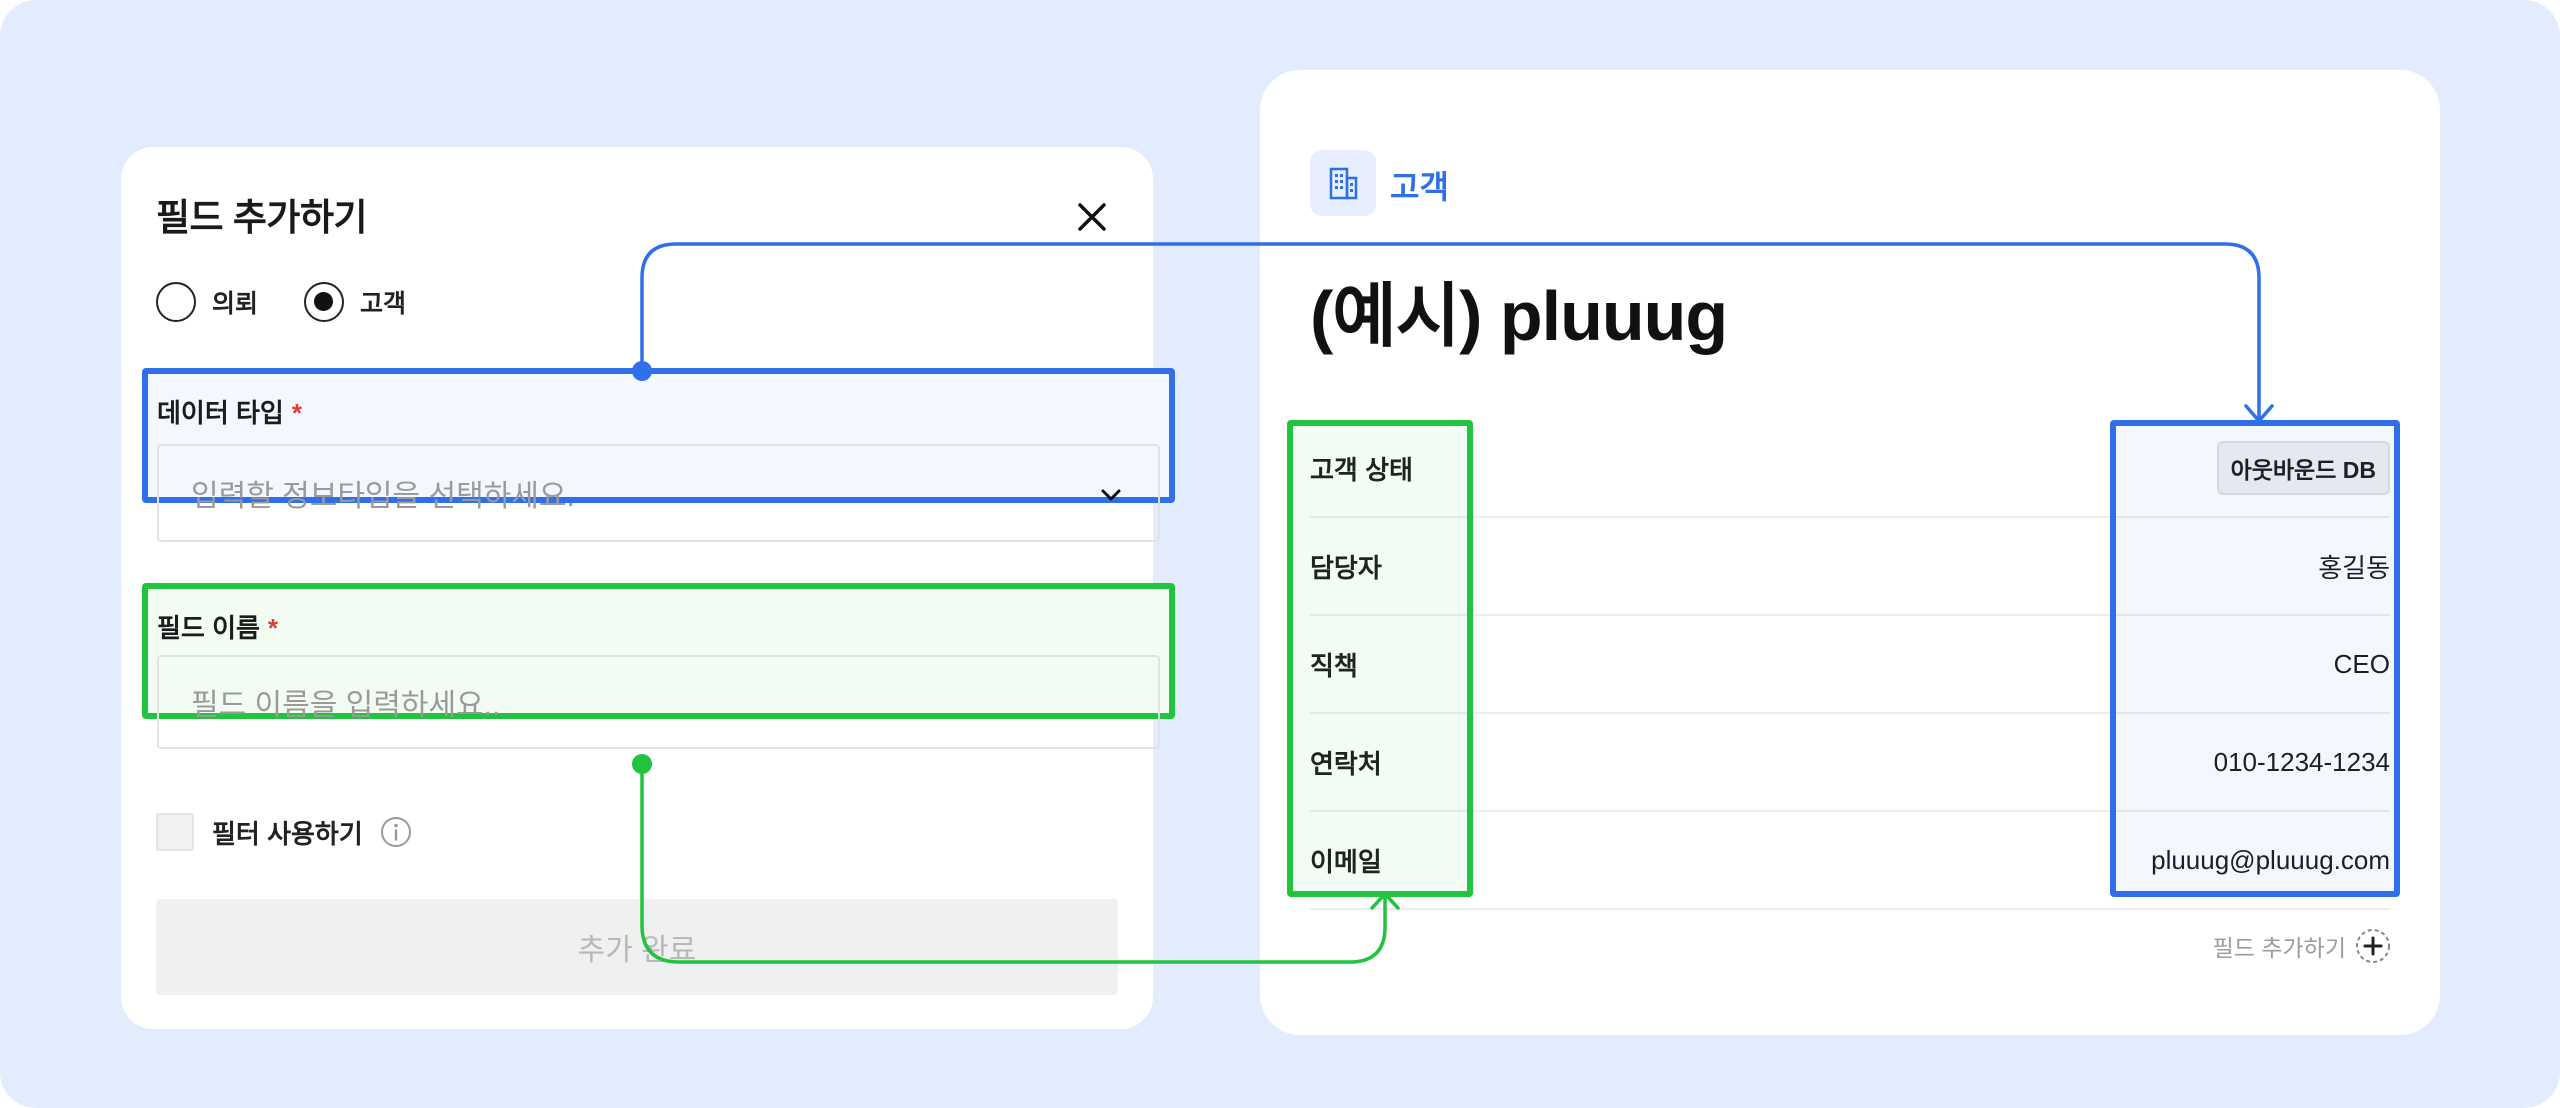  Describe the element at coordinates (1361, 469) in the screenshot. I see `row-label: 고객 상태` at that location.